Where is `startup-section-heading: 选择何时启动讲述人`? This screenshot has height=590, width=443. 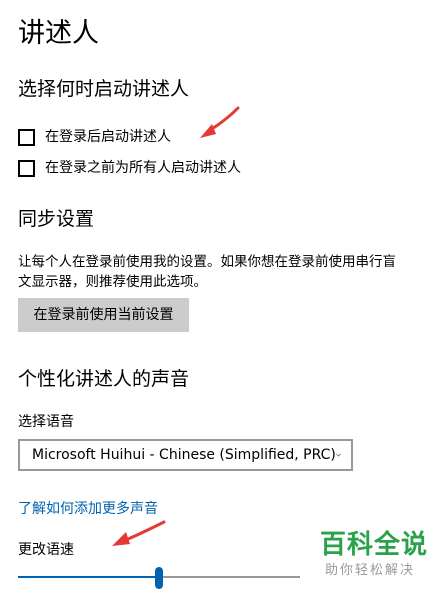 startup-section-heading: 选择何时启动讲述人 is located at coordinates (104, 89).